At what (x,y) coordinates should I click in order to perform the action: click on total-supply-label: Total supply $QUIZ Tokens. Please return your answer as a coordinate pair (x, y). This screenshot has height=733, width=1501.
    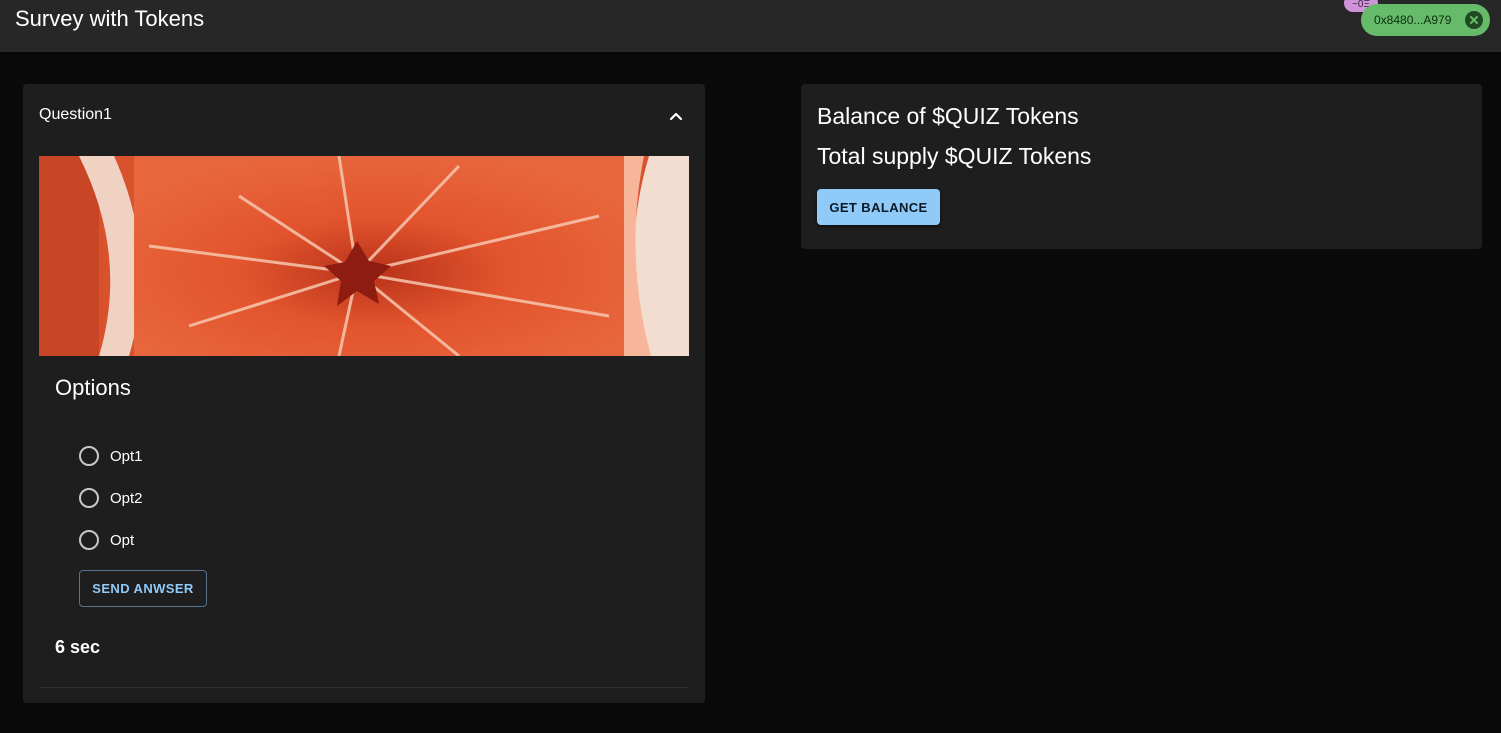
    Looking at the image, I should click on (954, 156).